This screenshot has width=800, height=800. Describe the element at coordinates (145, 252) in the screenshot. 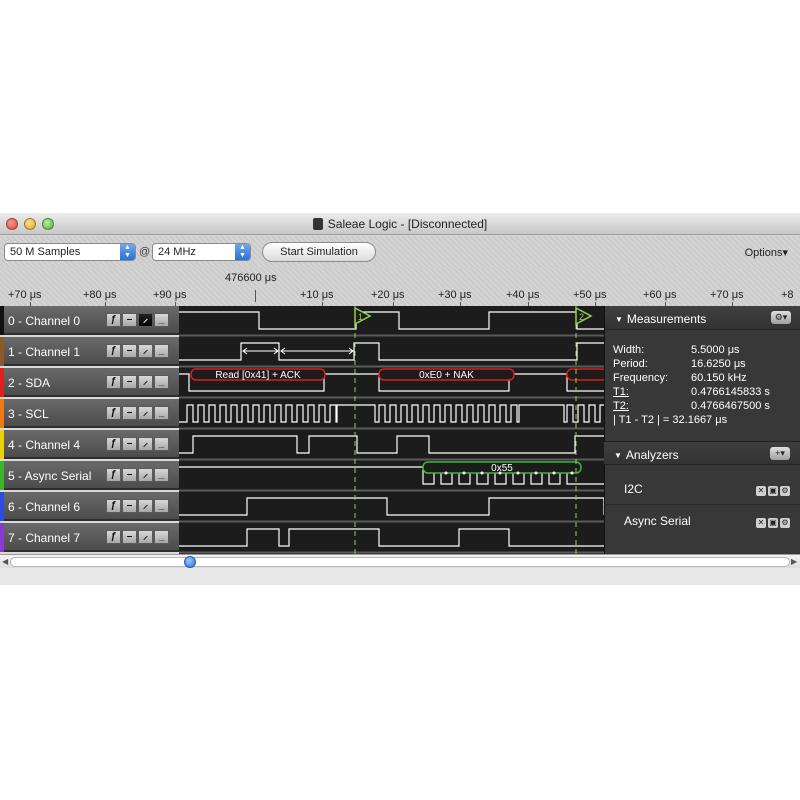

I see `at-symbol: @` at that location.